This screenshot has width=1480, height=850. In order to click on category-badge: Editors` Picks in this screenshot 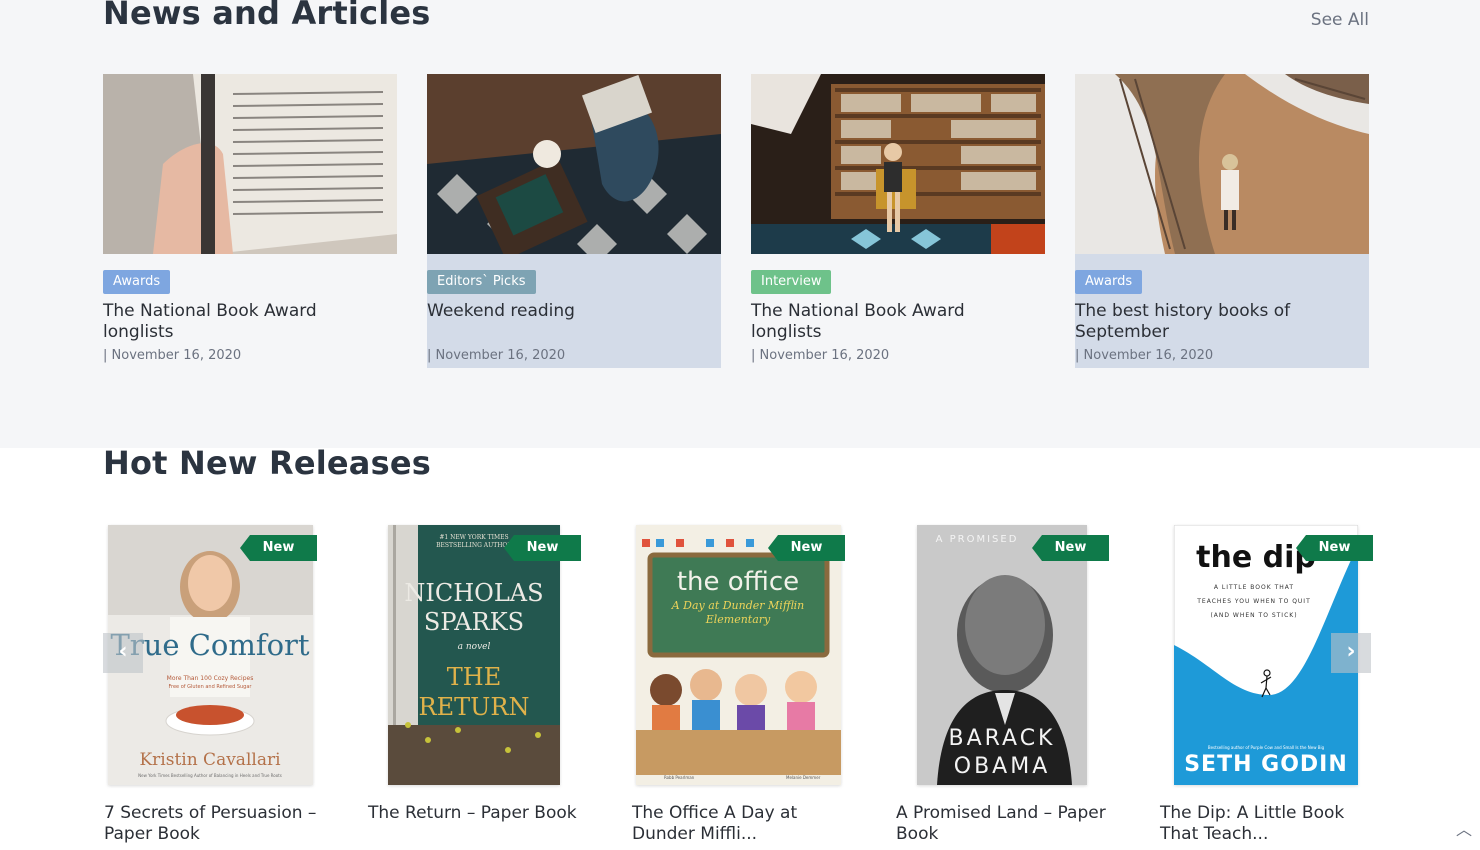, I will do `click(481, 282)`.